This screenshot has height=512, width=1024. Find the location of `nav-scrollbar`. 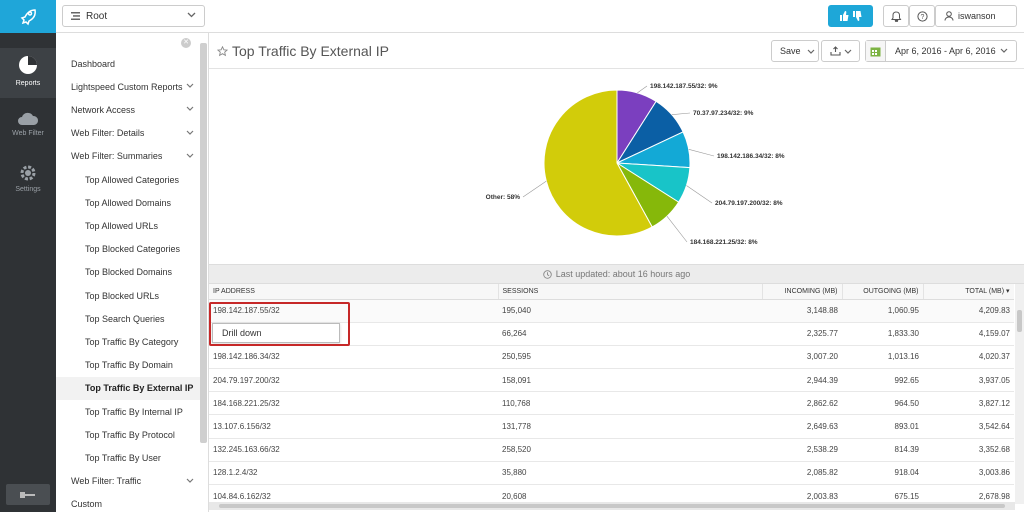

nav-scrollbar is located at coordinates (203, 243).